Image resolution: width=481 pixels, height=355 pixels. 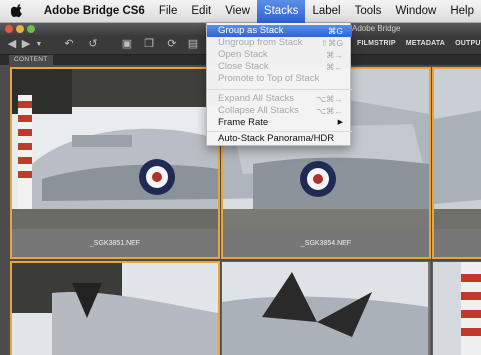 I want to click on menu-item-label: Auto-Stack Panorama/HDR, so click(x=276, y=138).